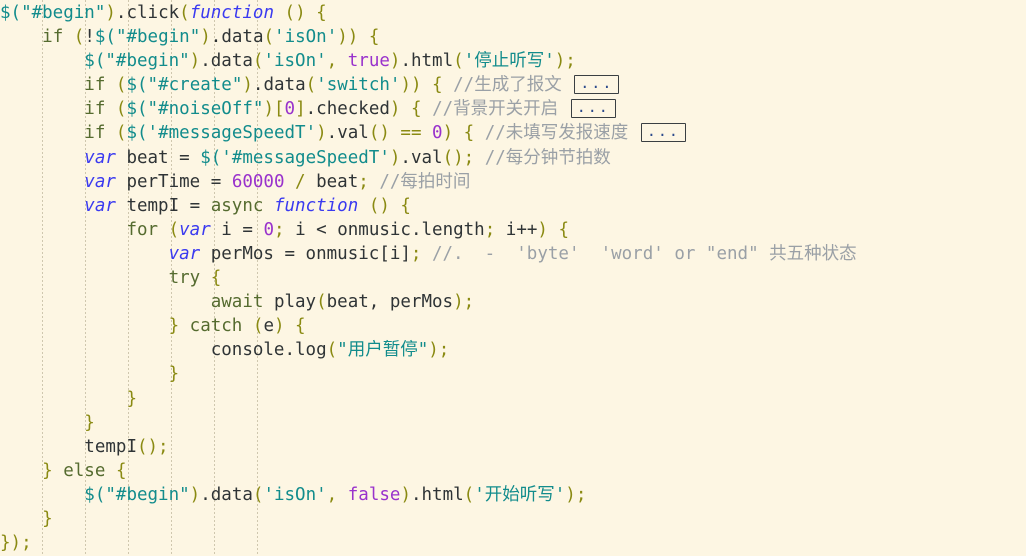 Image resolution: width=1026 pixels, height=556 pixels. I want to click on token-punc: () ==, so click(400, 133).